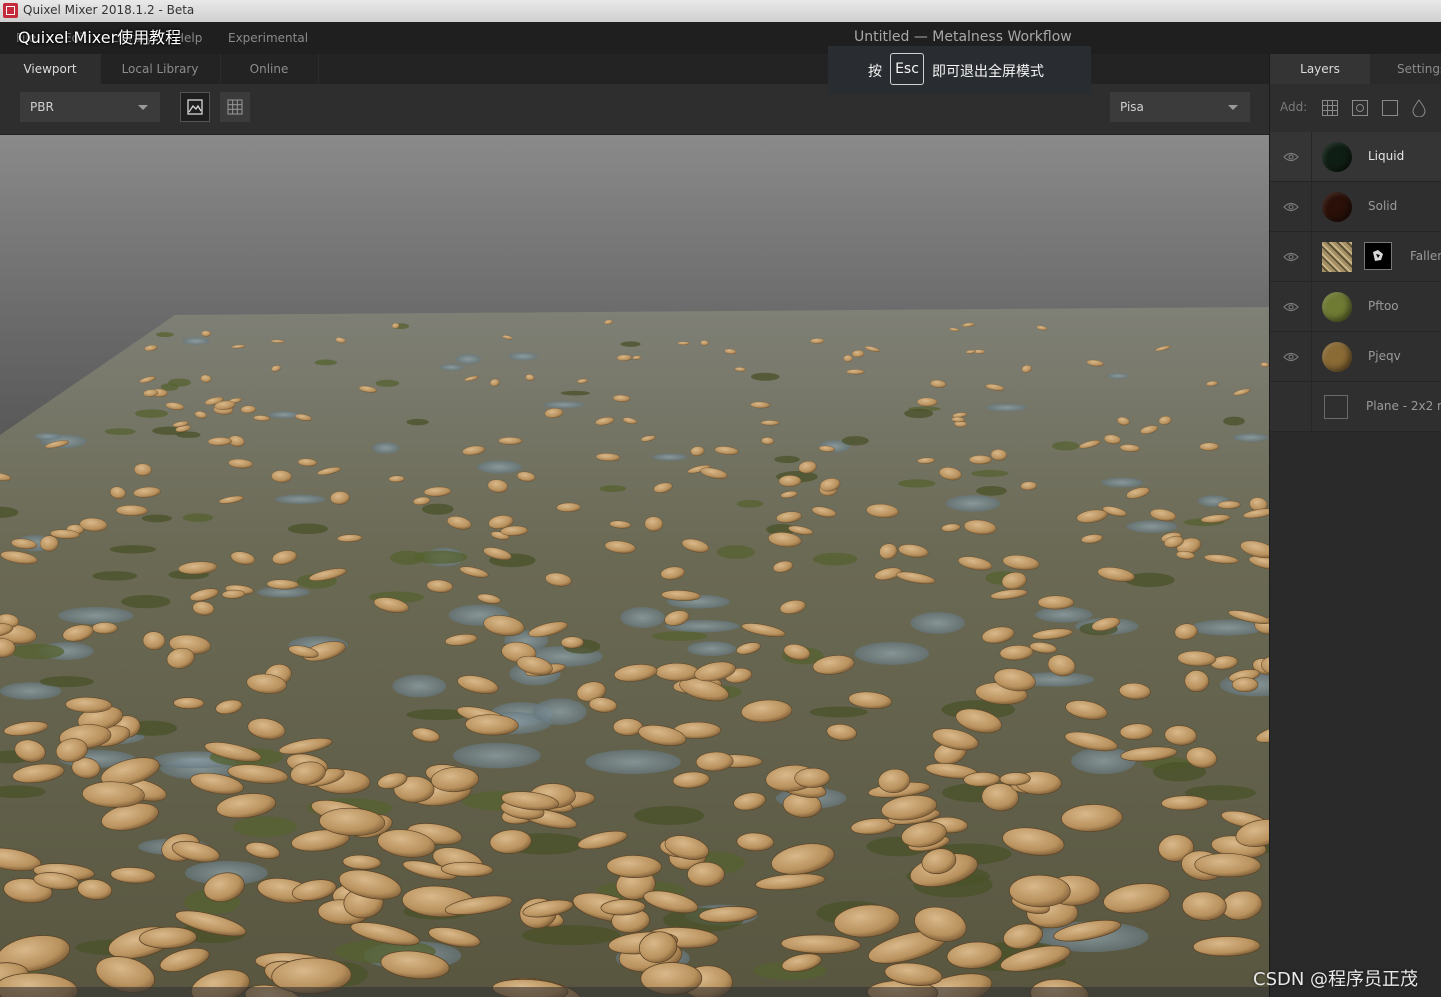 The image size is (1441, 997). What do you see at coordinates (1330, 108) in the screenshot?
I see `add-surface-icon` at bounding box center [1330, 108].